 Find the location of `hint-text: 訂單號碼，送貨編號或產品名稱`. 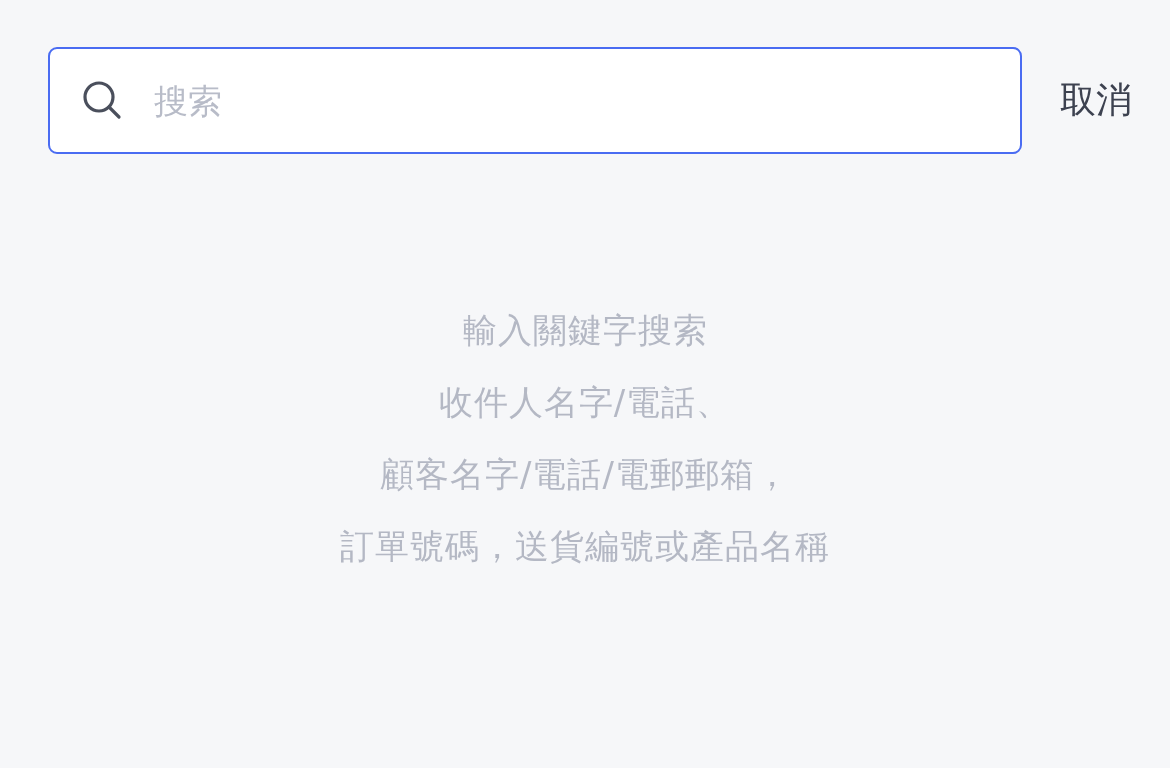

hint-text: 訂單號碼，送貨編號或產品名稱 is located at coordinates (585, 546).